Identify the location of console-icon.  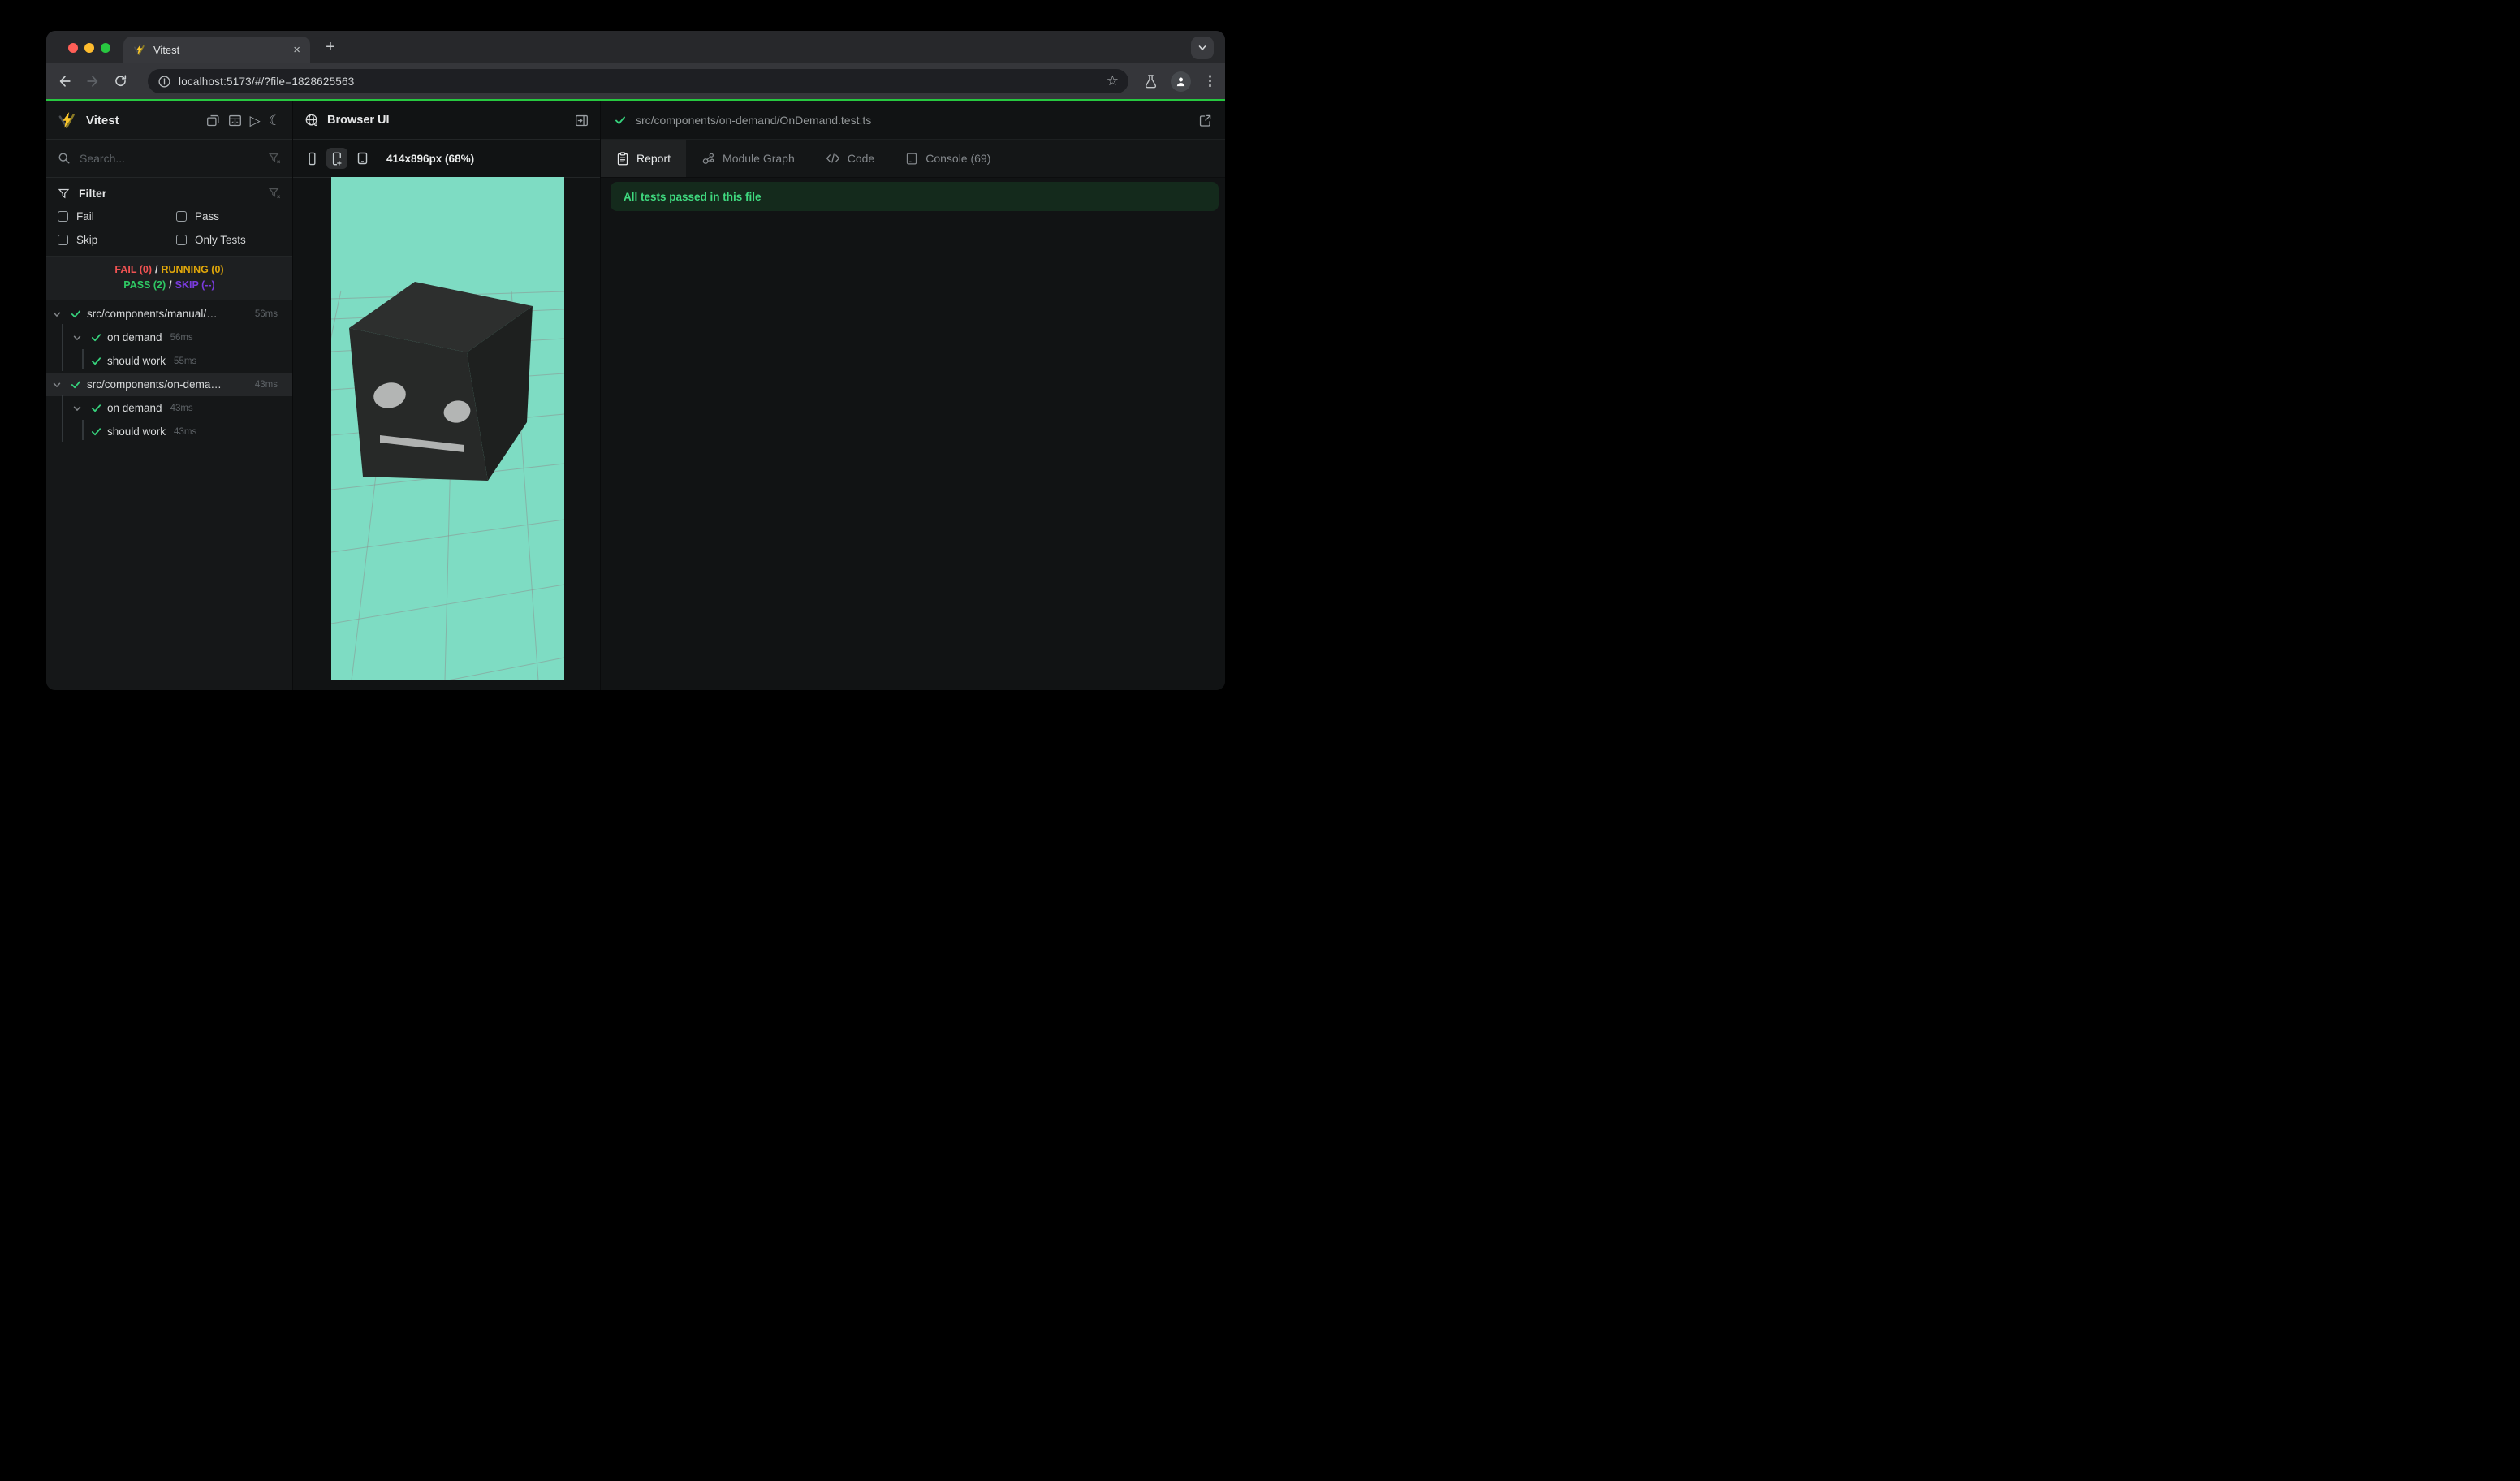
(912, 158).